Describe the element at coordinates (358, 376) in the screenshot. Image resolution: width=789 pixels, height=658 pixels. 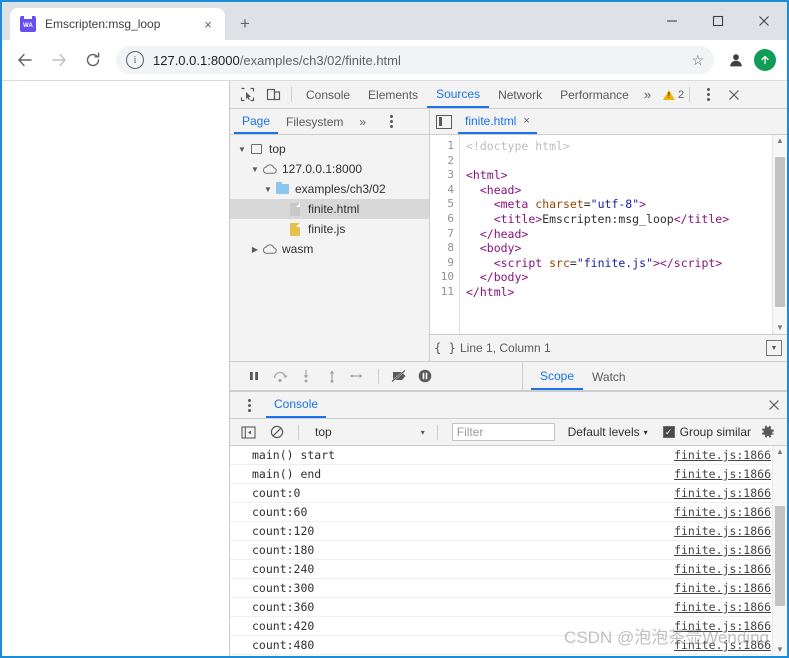
I see `step-icon` at that location.